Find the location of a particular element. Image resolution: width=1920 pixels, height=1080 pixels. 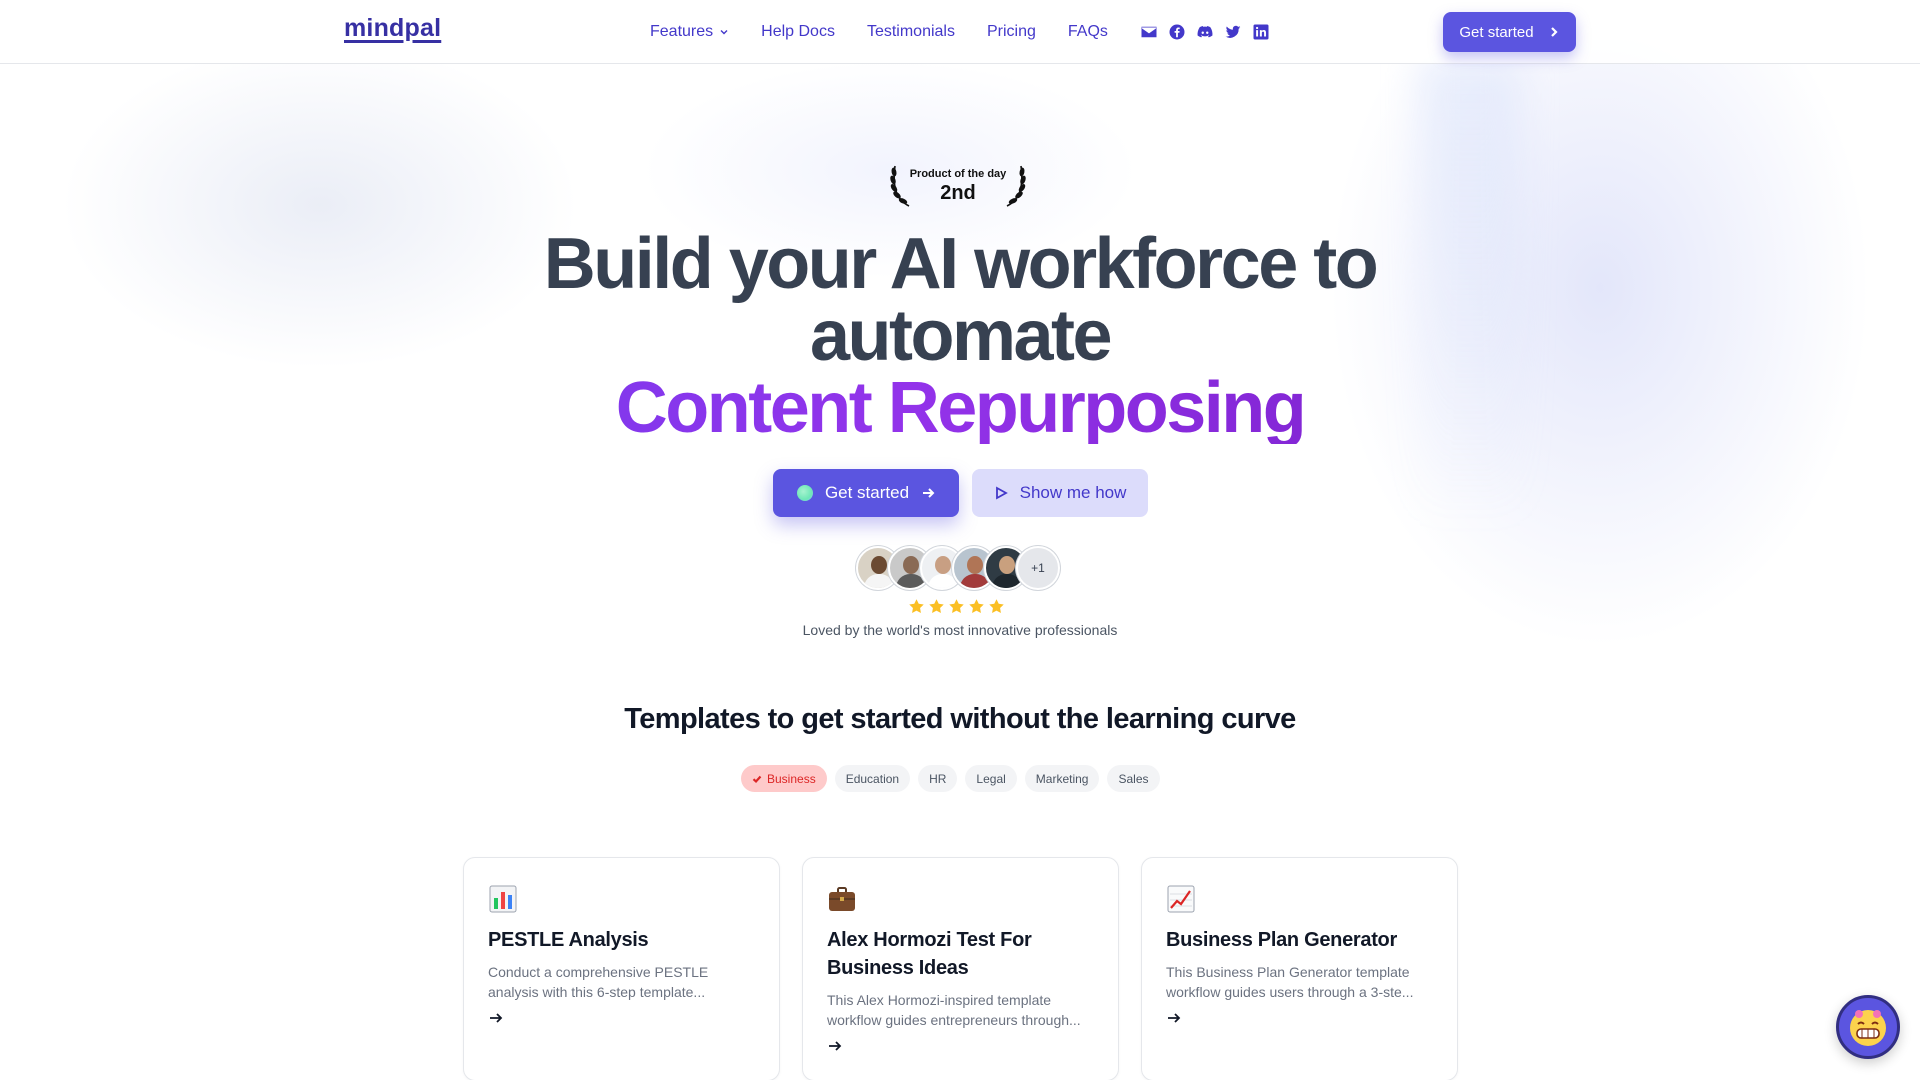

chevron-down-icon is located at coordinates (724, 32).